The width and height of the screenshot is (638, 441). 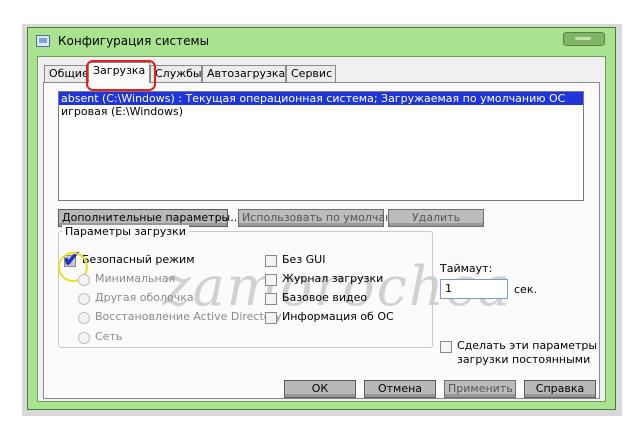 I want to click on cancel-button: Отмена, so click(x=400, y=389).